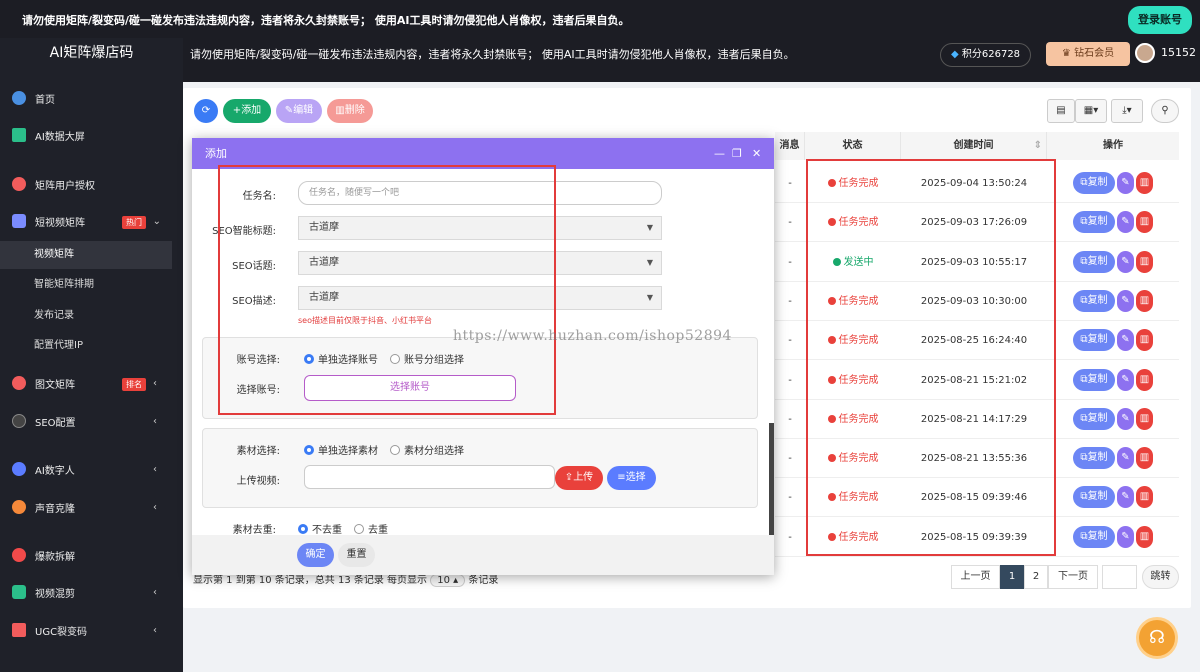 This screenshot has width=1200, height=672. What do you see at coordinates (91, 98) in the screenshot?
I see `sidebar-item-home: 首页` at bounding box center [91, 98].